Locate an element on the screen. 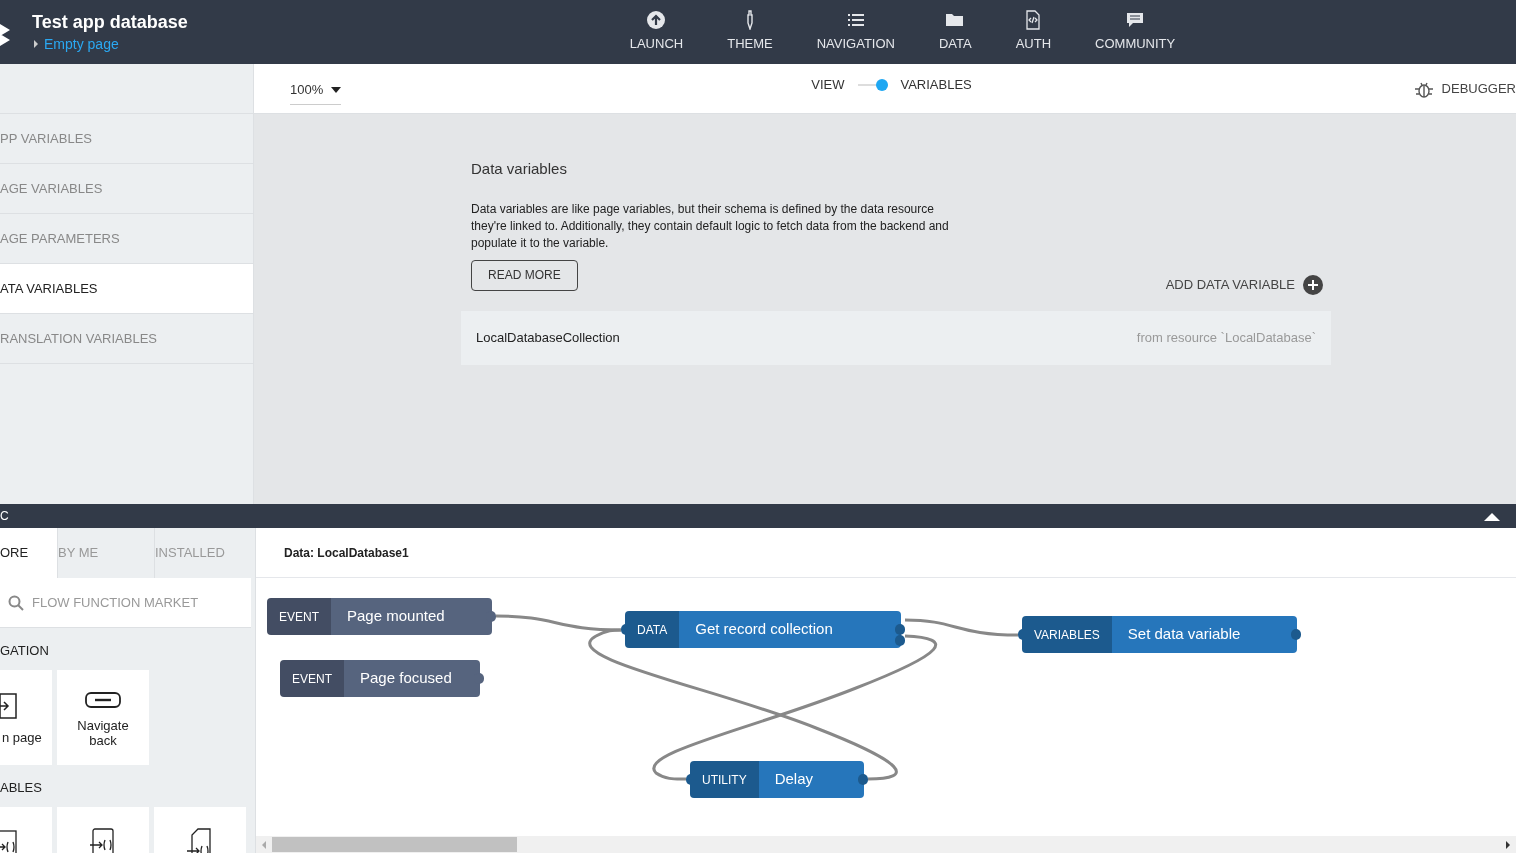 Image resolution: width=1516 pixels, height=853 pixels. panel-title: C is located at coordinates (4, 516).